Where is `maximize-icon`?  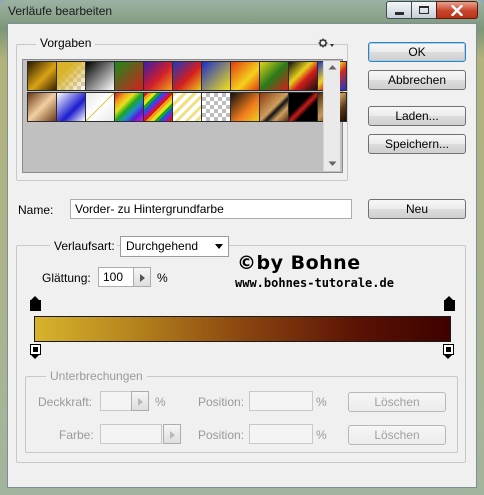 maximize-icon is located at coordinates (424, 10).